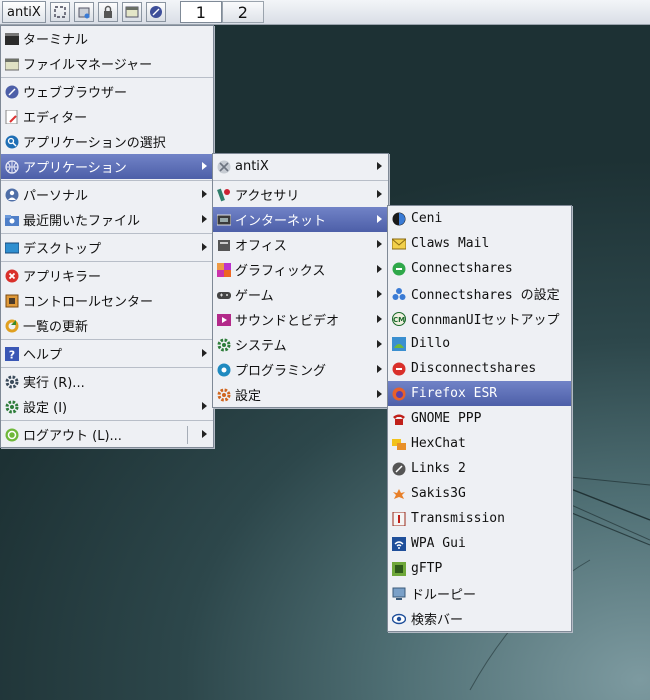 This screenshot has width=650, height=700. Describe the element at coordinates (479, 493) in the screenshot. I see `menu-item-sakis3g: Sakis3G` at that location.